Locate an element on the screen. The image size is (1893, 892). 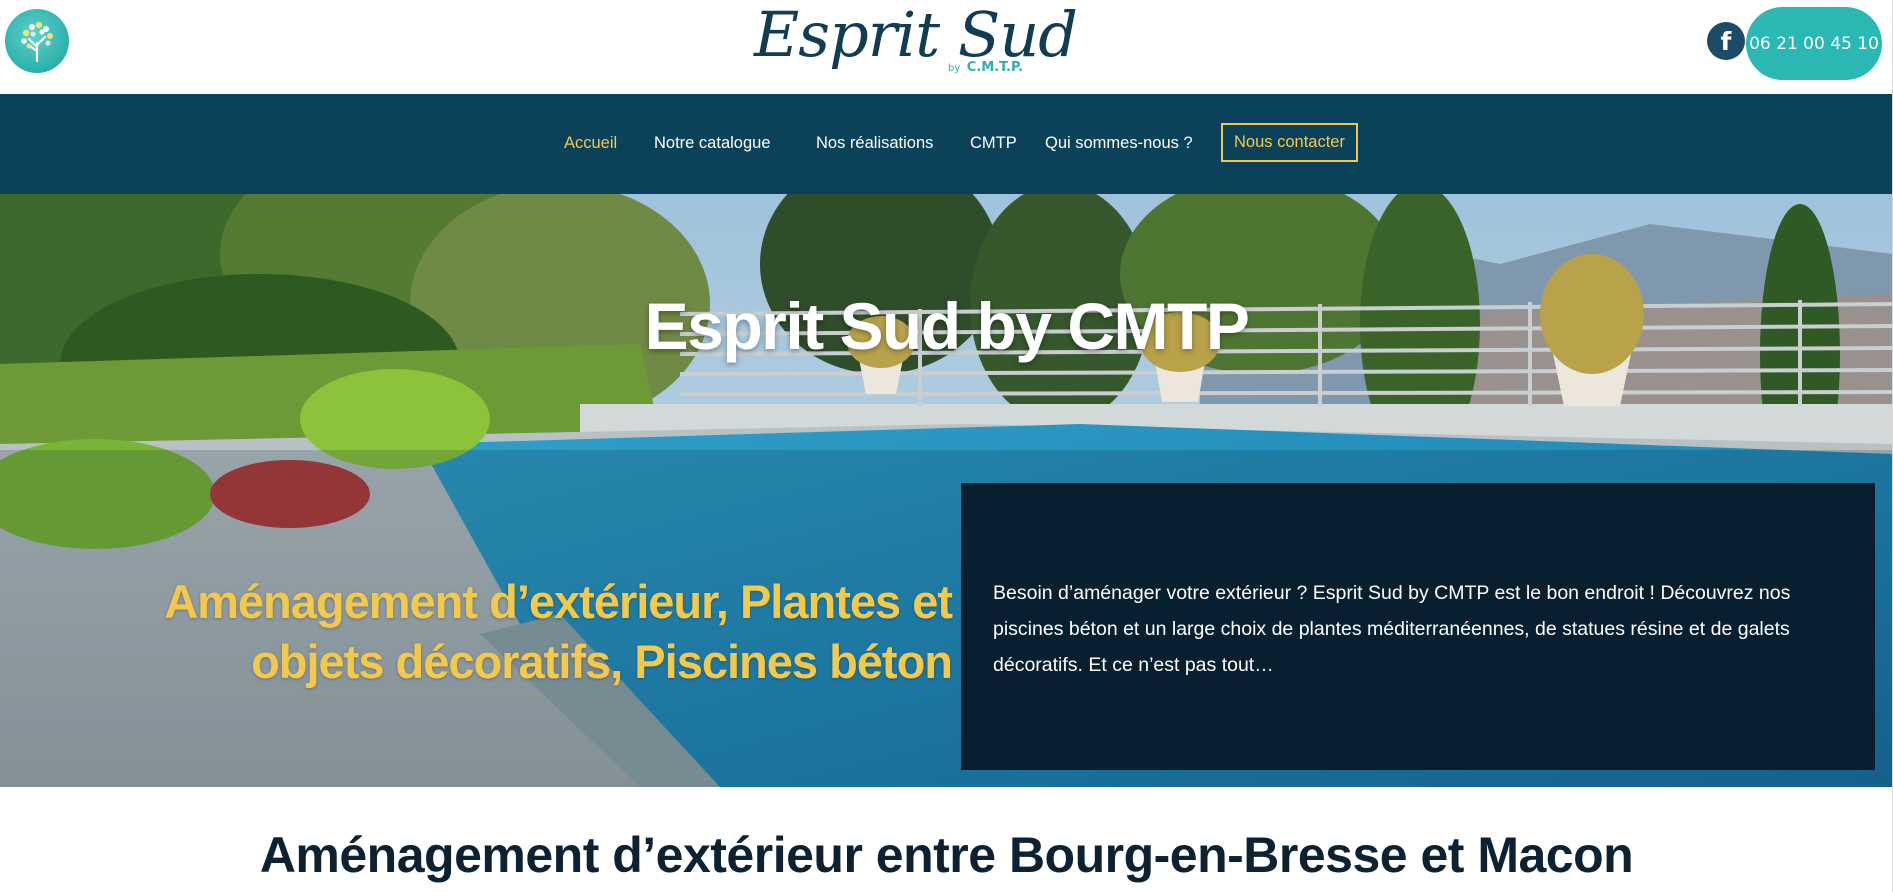
brand-logo: Esprit Sud by C.M.T.P. is located at coordinates (909, 47).